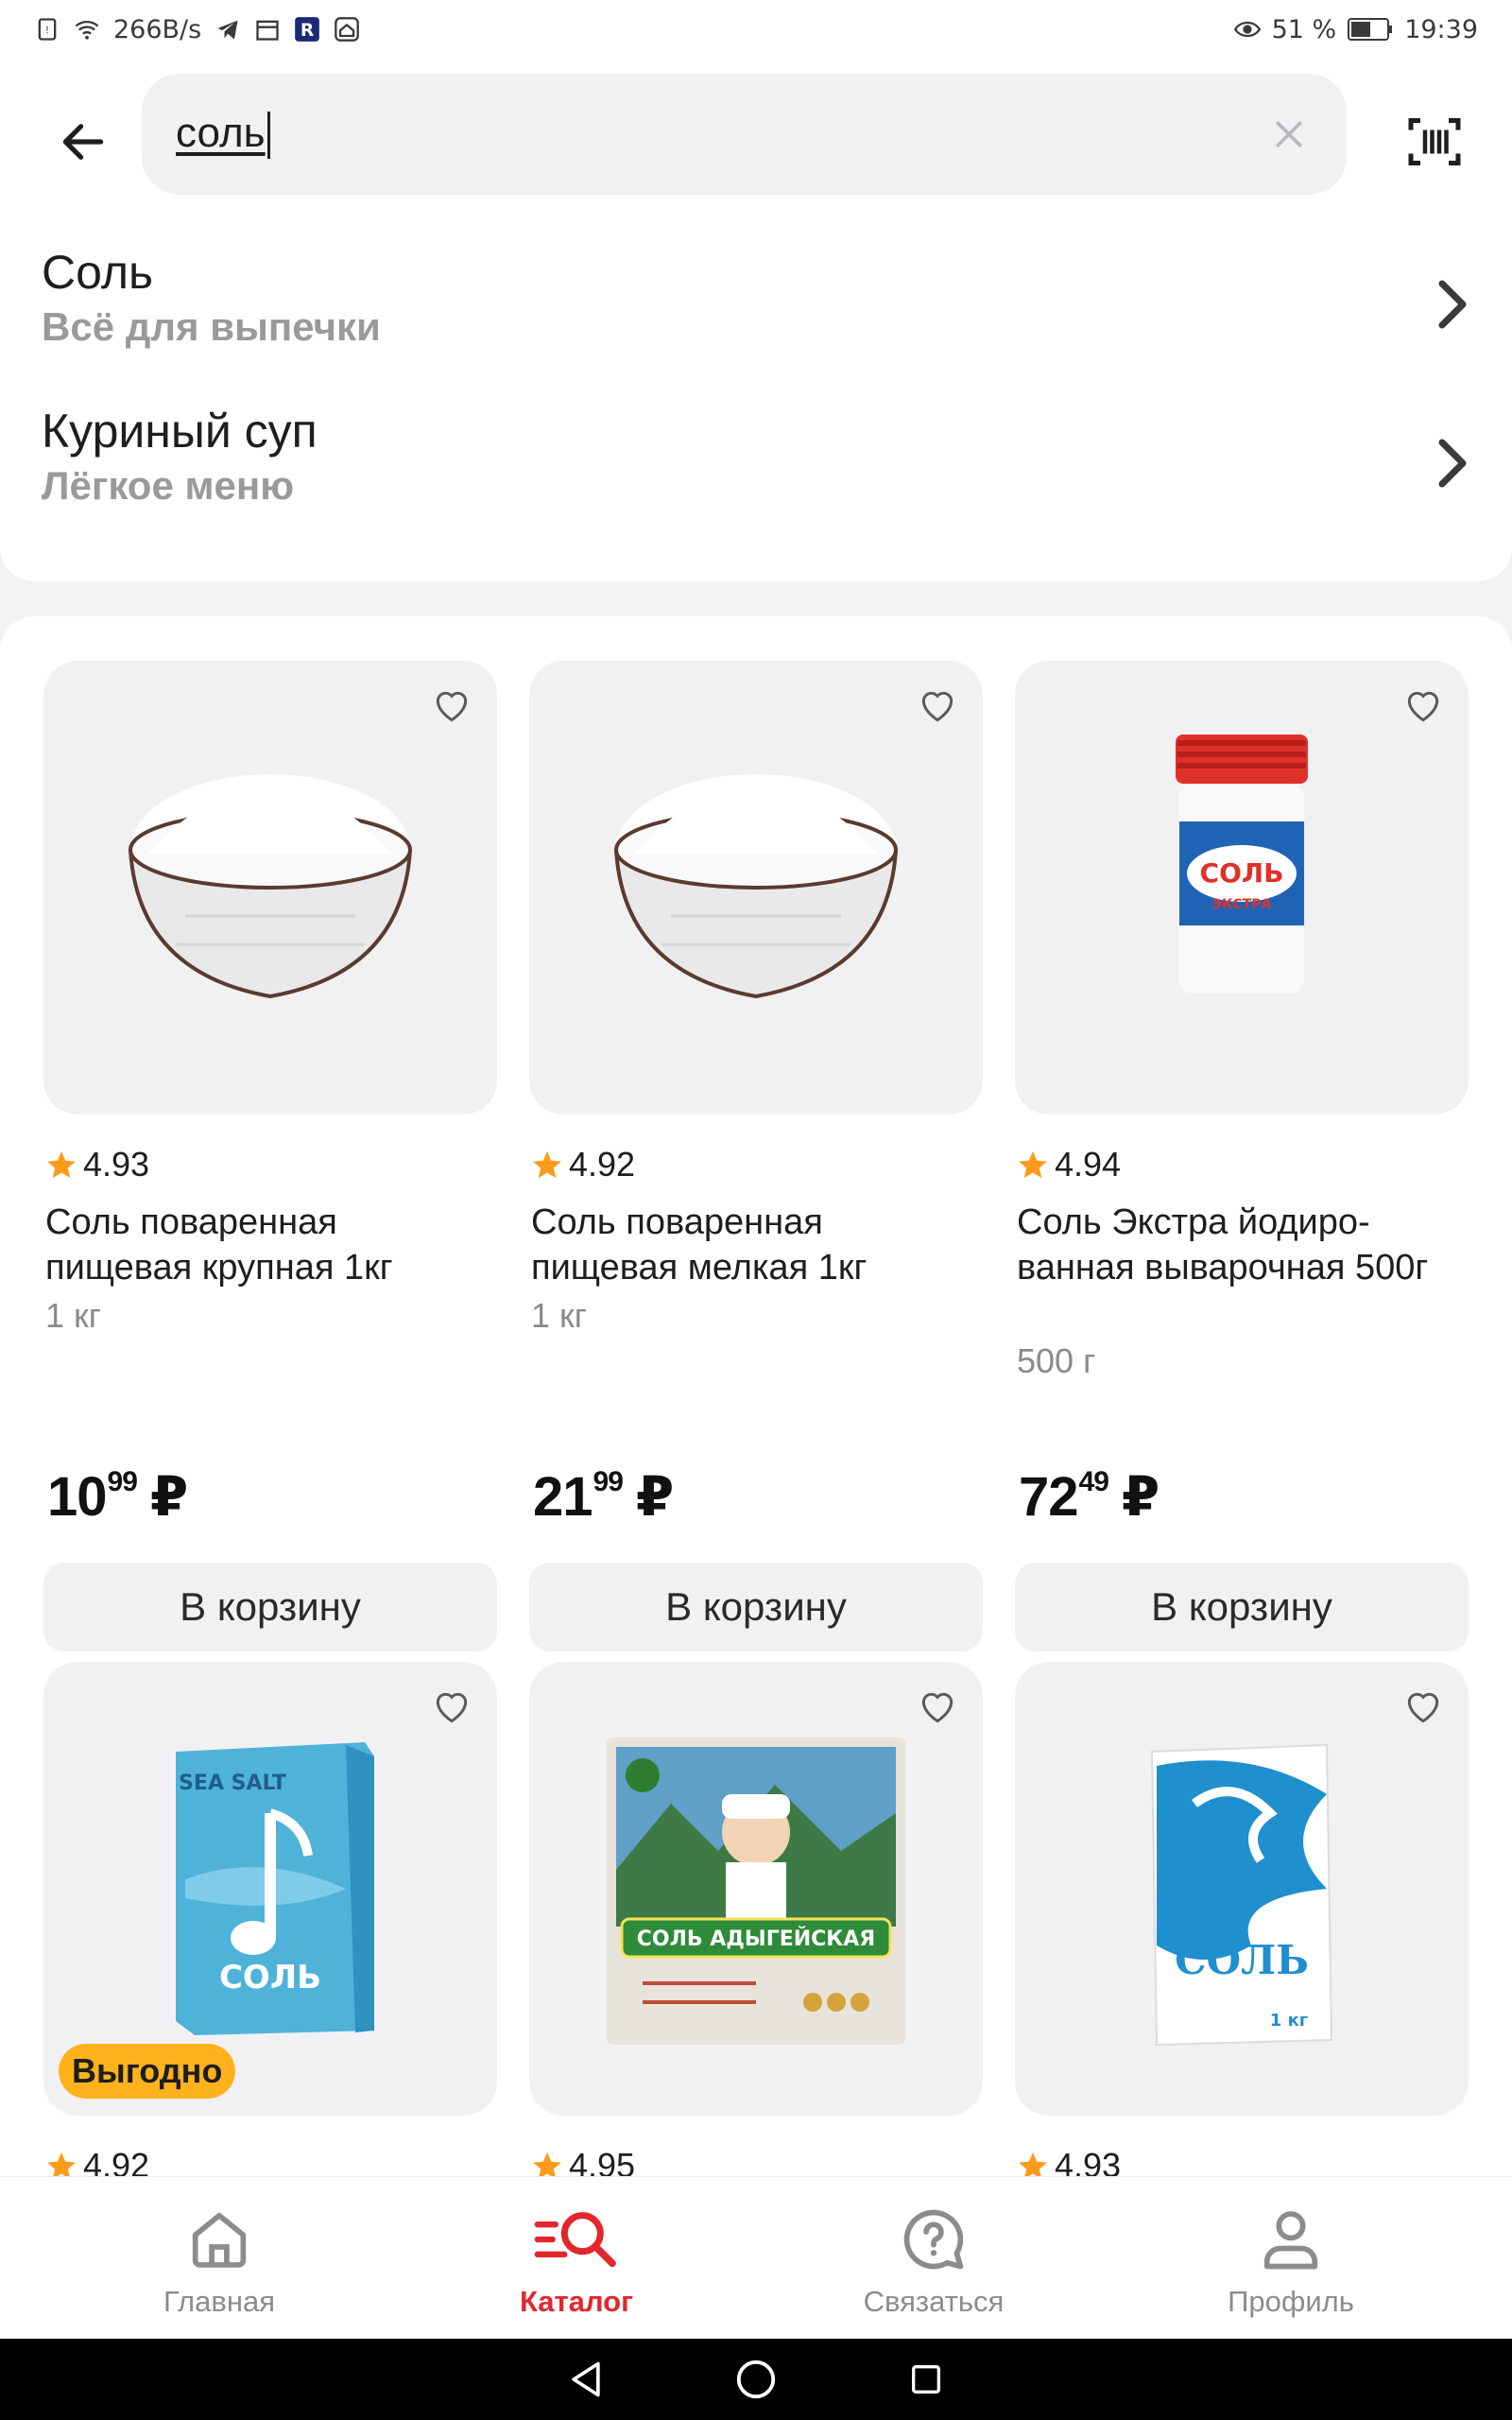  What do you see at coordinates (602, 2161) in the screenshot?
I see `rating-value: 4.95` at bounding box center [602, 2161].